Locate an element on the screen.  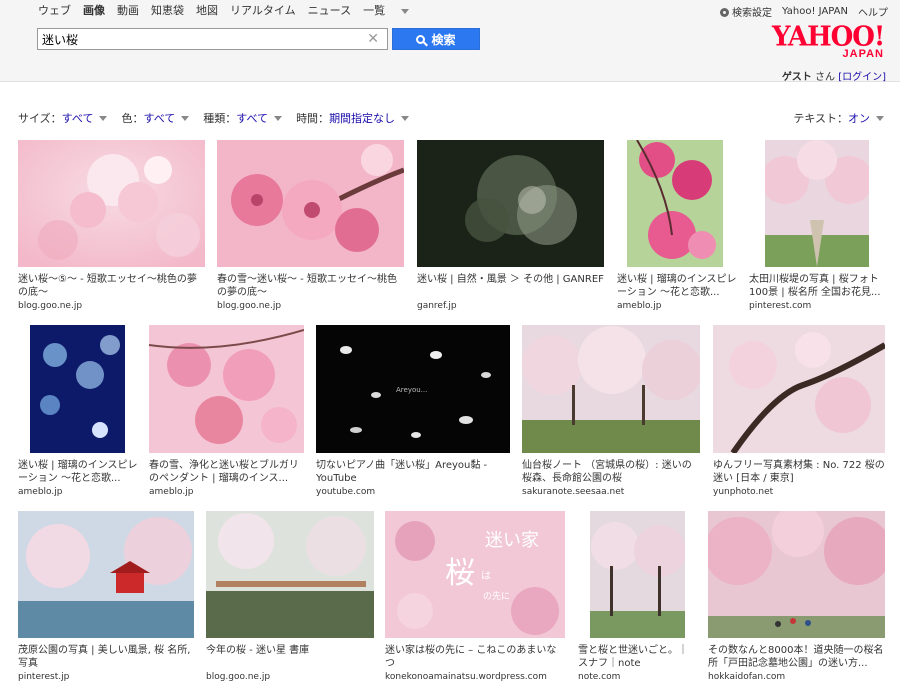
image-result: 春の雪〜迷い桜〜 - 短歌エッセイ〜桃色の夢の底〜 blog.goo.ne.jp is located at coordinates (310, 227).